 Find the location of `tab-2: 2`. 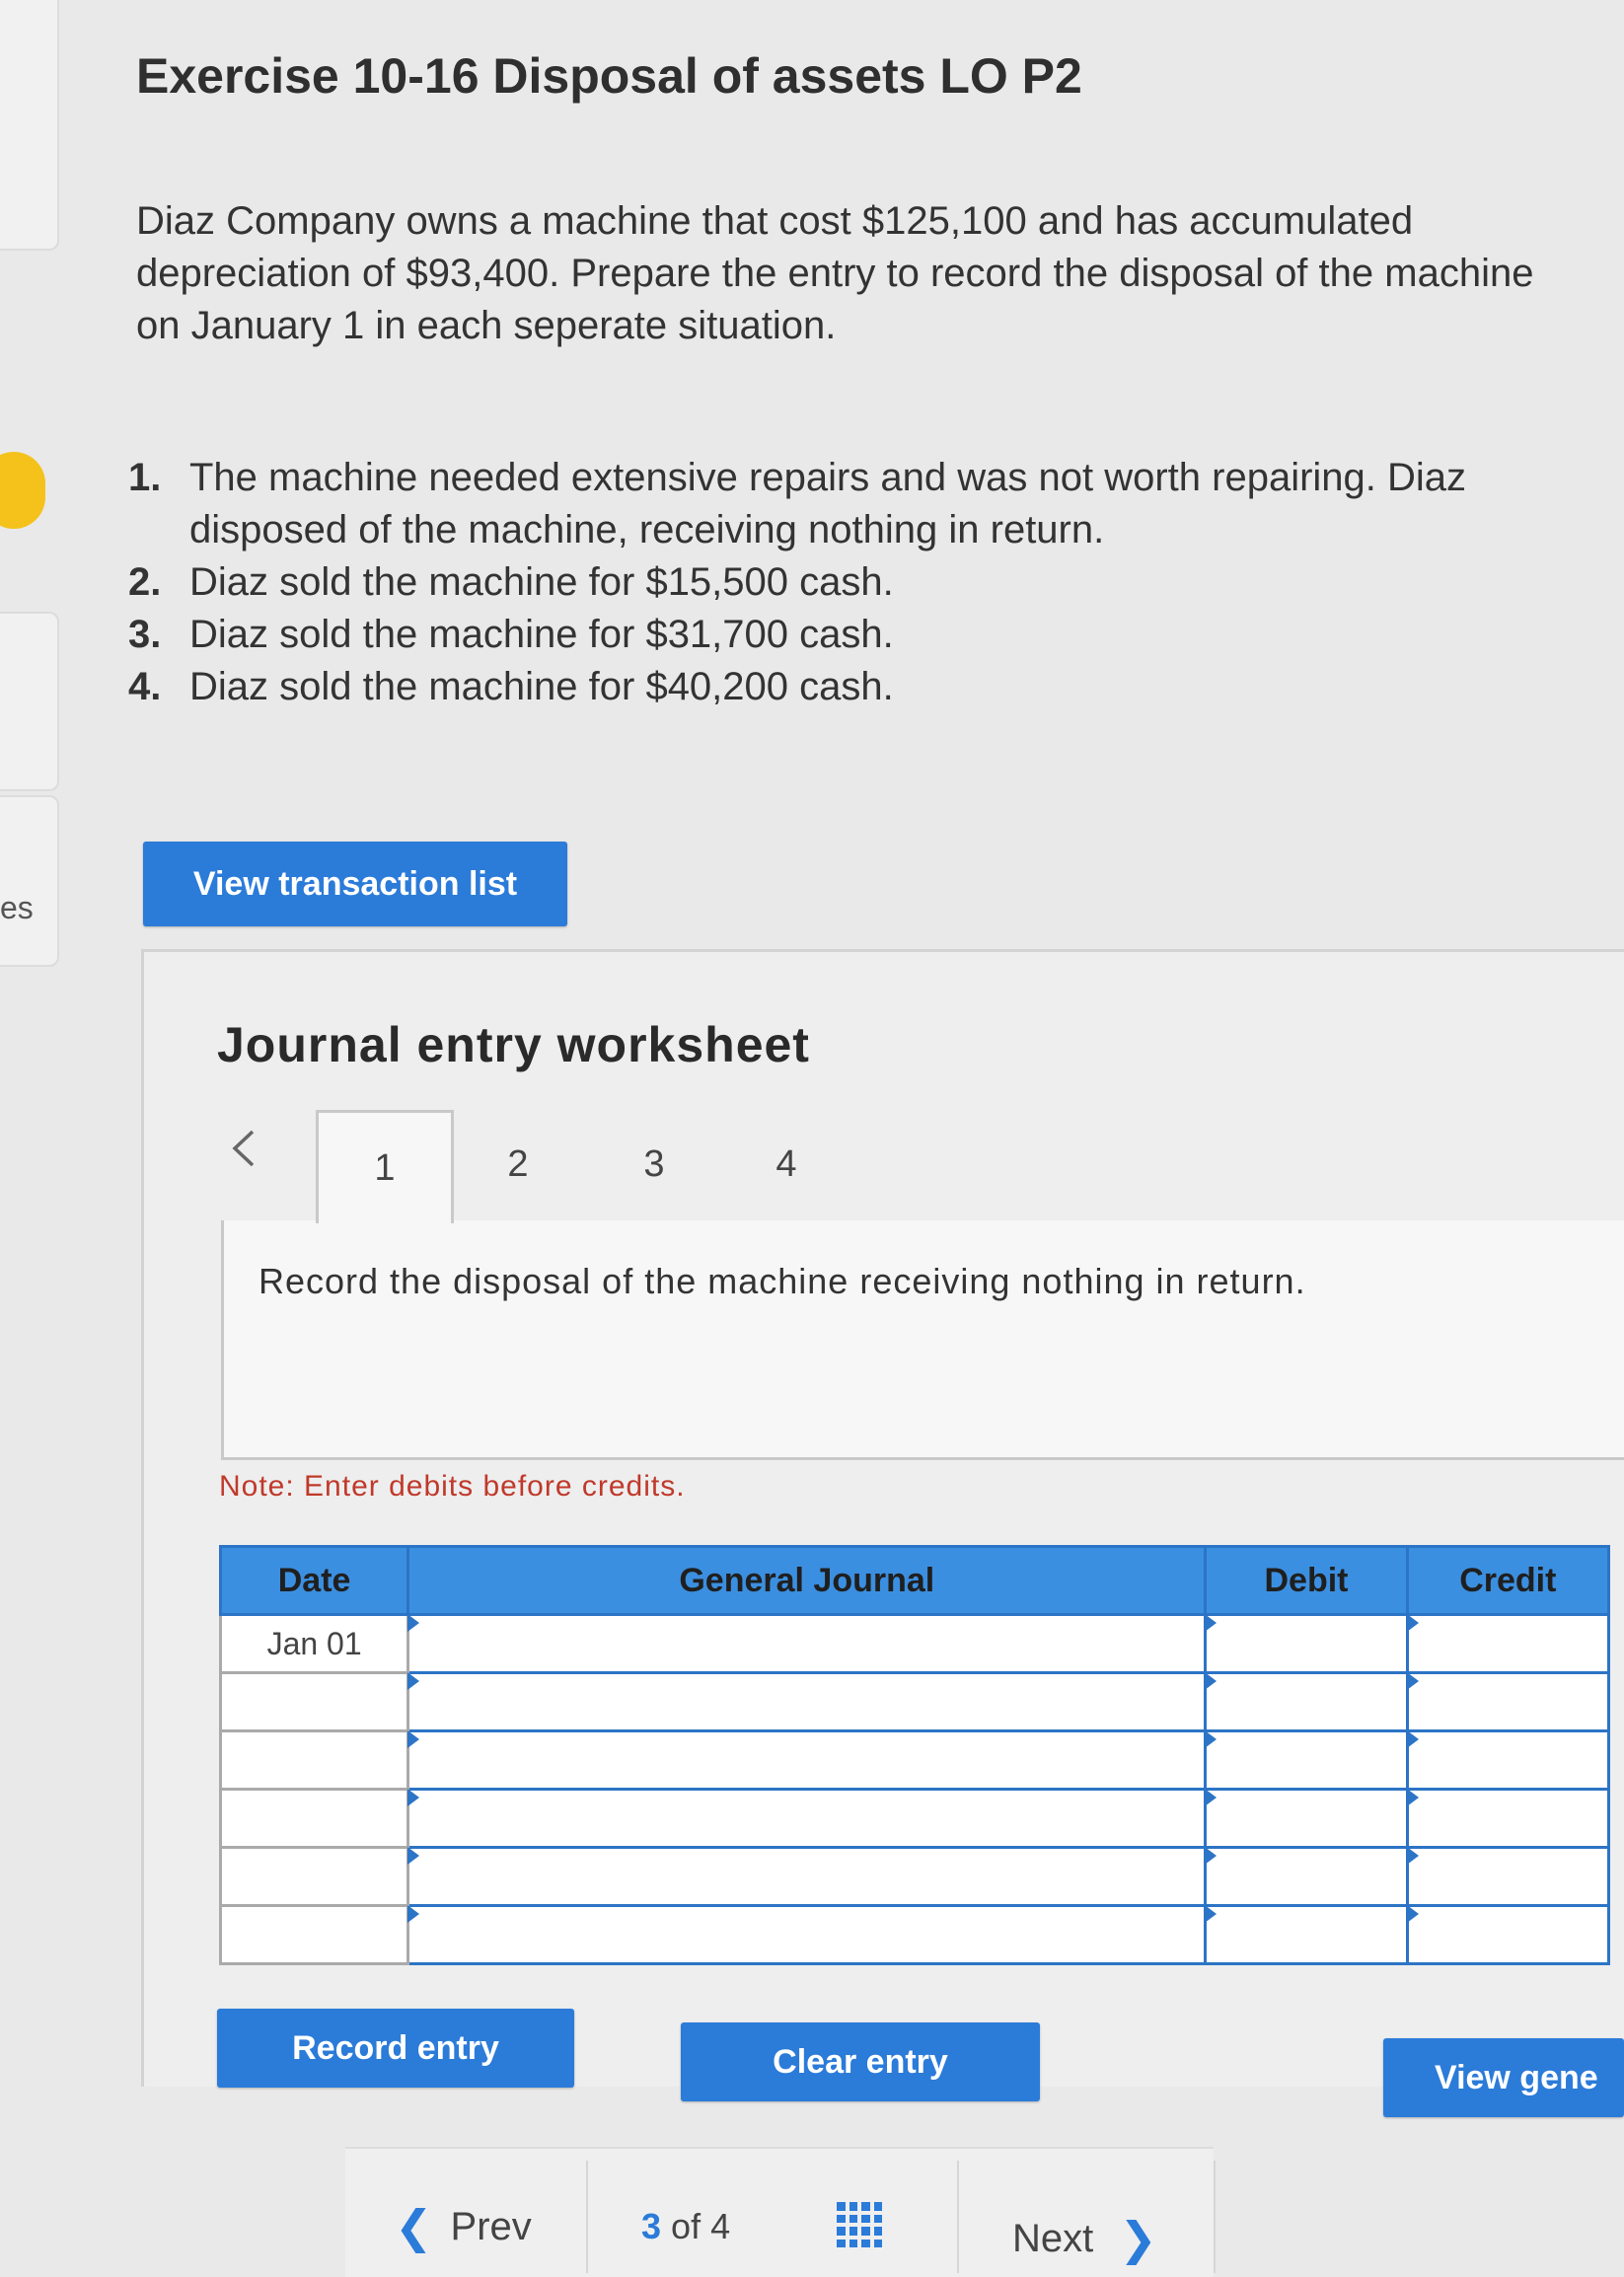

tab-2: 2 is located at coordinates (518, 1164).